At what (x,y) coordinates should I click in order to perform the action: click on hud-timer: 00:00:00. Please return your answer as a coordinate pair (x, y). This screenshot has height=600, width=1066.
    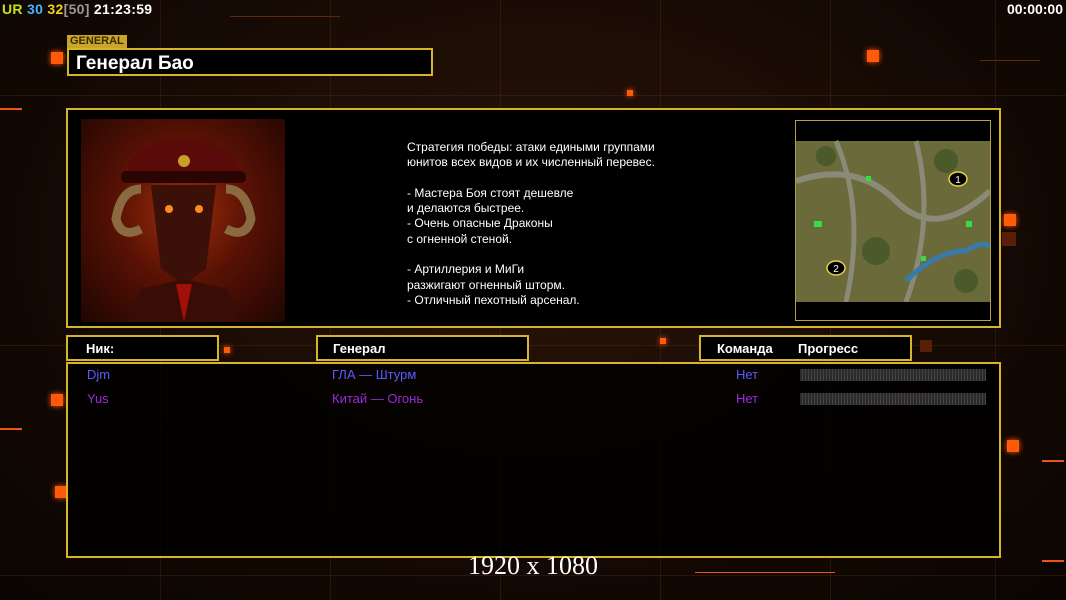
    Looking at the image, I should click on (1034, 9).